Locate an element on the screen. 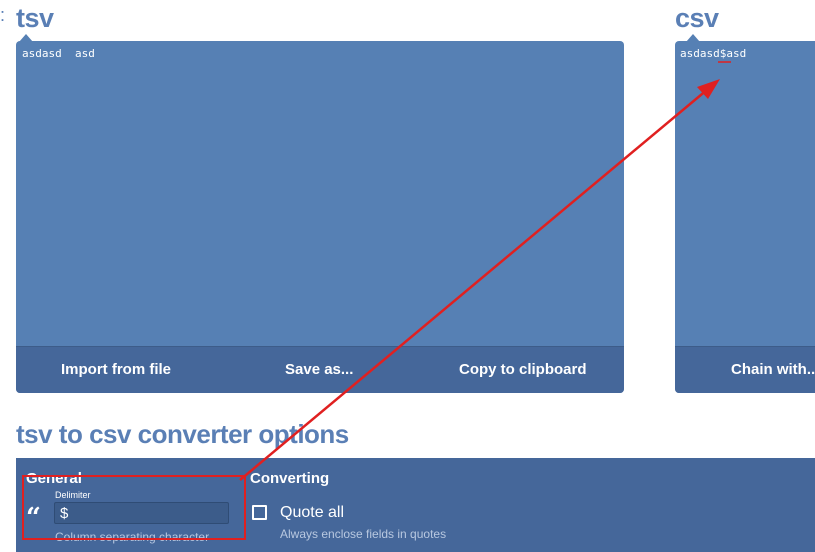  copy-to-clipboard-button: Copy to clipboard is located at coordinates (523, 370).